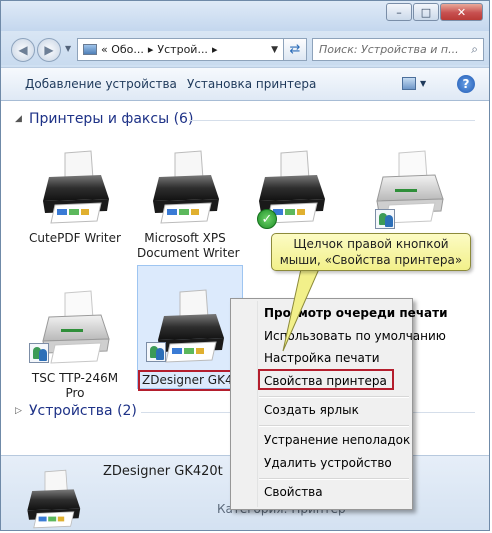 This screenshot has width=492, height=533. I want to click on caption-buttons: – □ ✕, so click(434, 12).